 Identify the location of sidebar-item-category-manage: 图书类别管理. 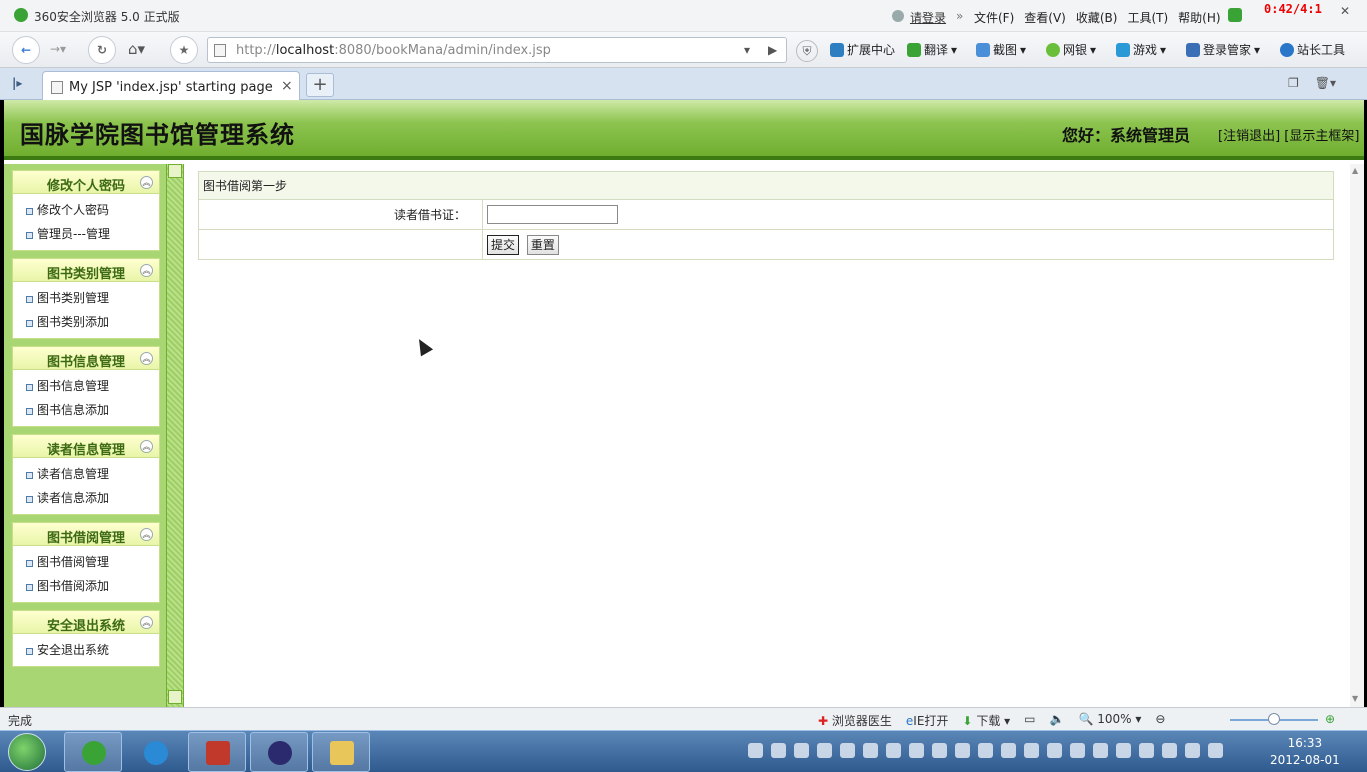
(86, 298).